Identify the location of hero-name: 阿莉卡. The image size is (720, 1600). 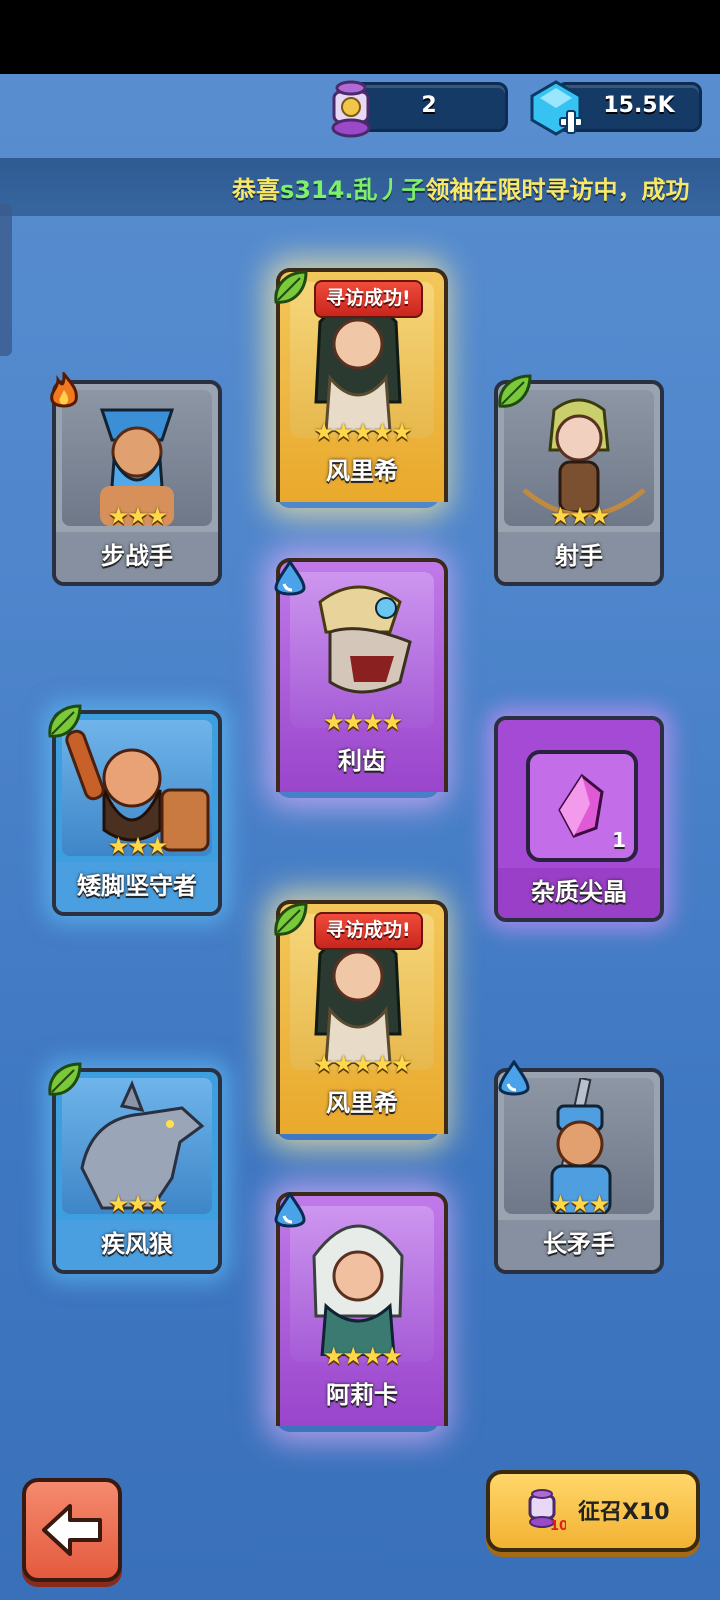
(362, 1395).